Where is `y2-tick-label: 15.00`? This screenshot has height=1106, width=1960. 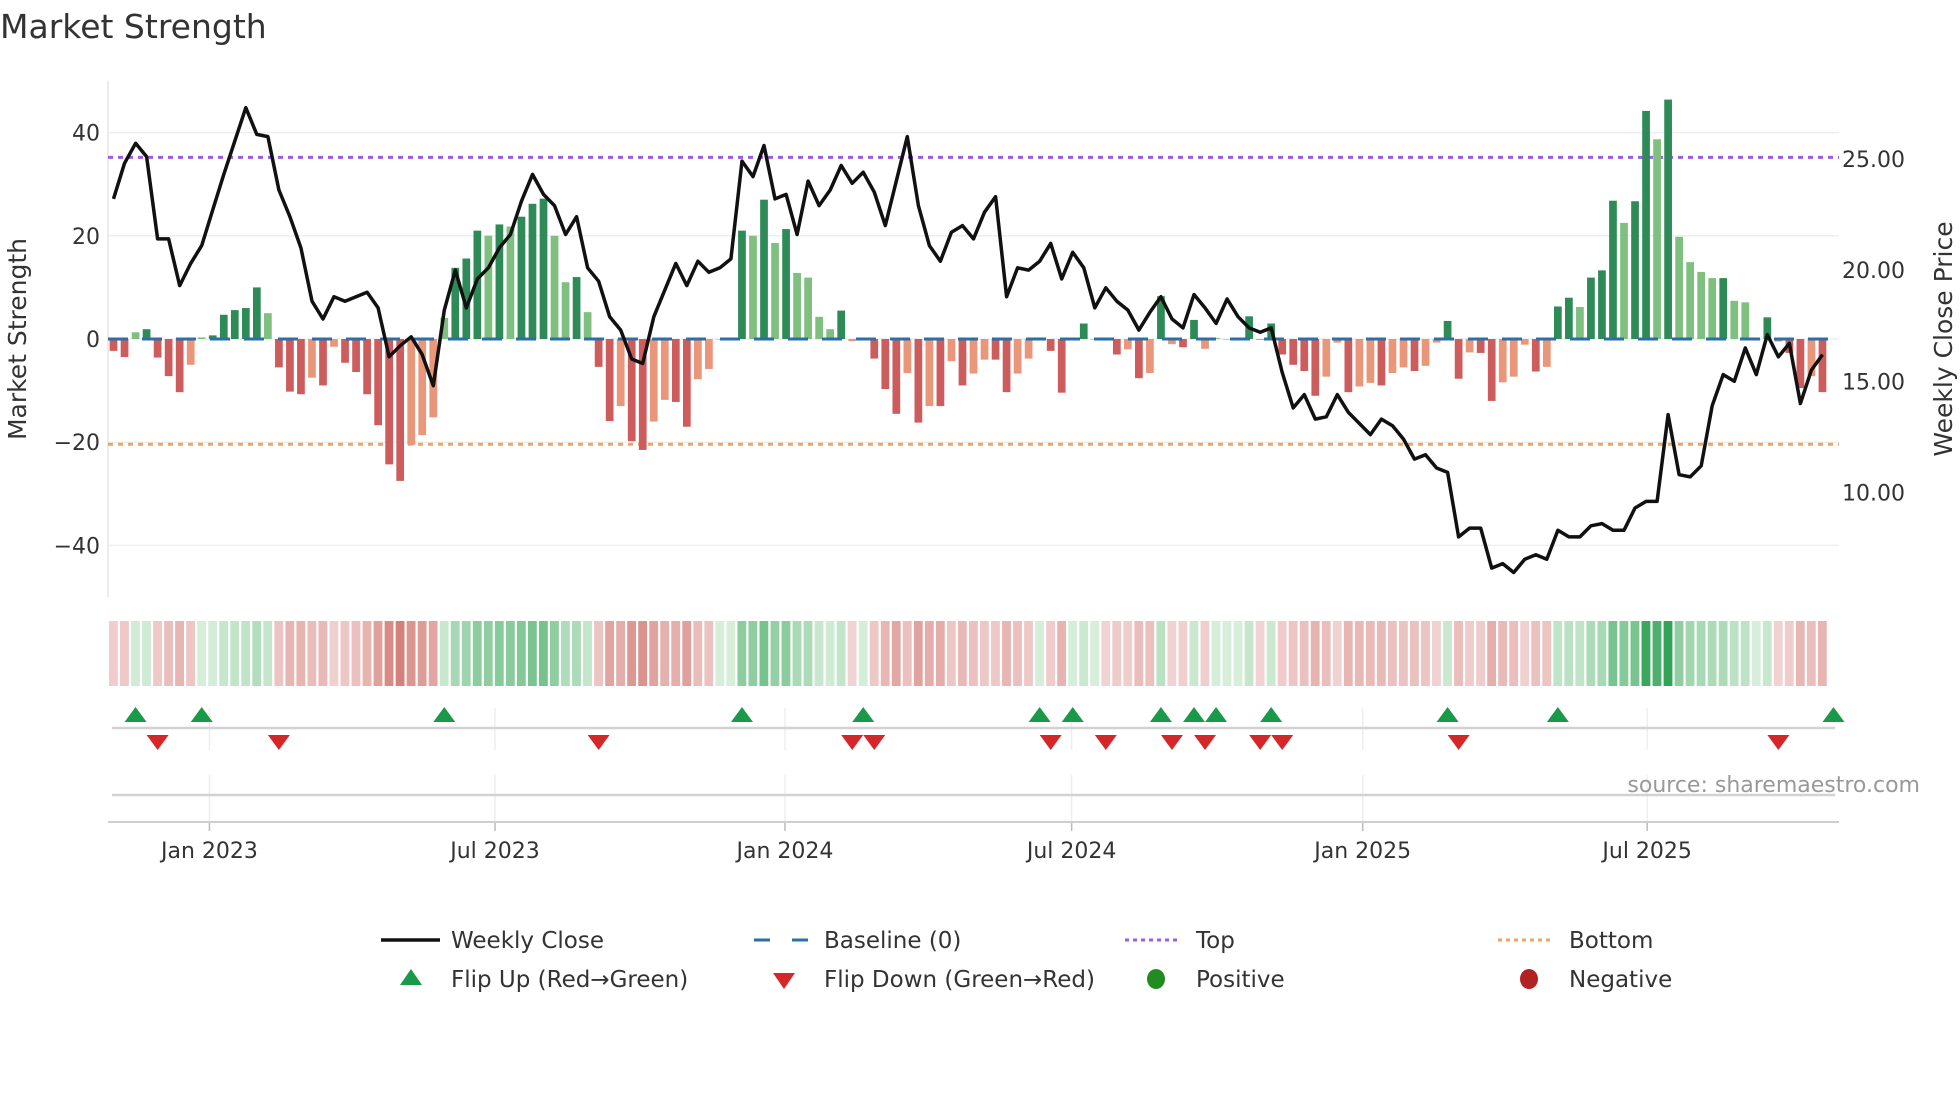 y2-tick-label: 15.00 is located at coordinates (1873, 382).